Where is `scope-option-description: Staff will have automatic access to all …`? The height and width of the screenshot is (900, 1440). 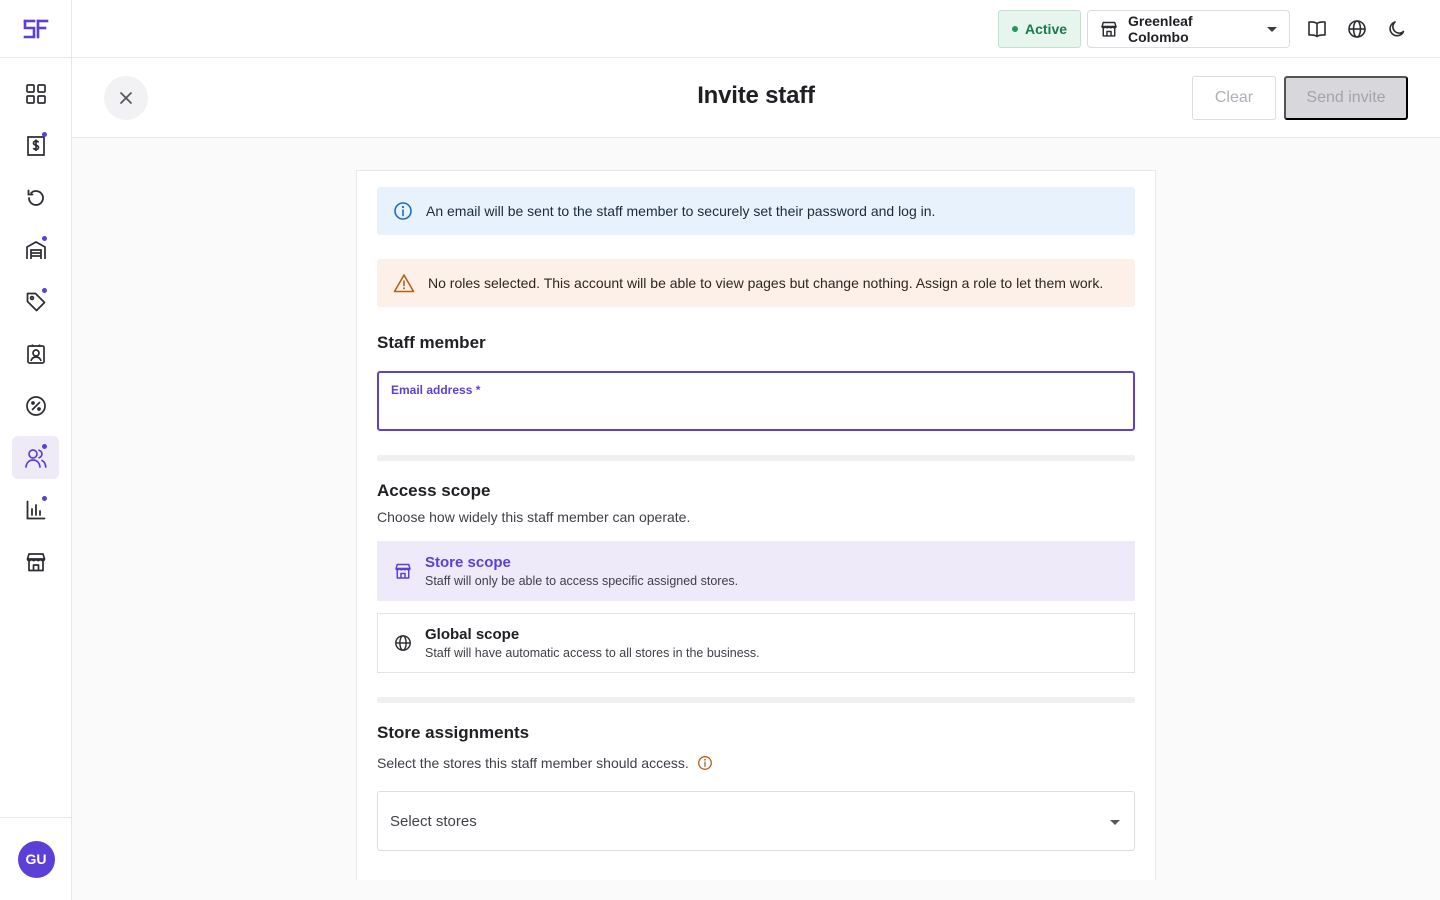 scope-option-description: Staff will have automatic access to all … is located at coordinates (592, 653).